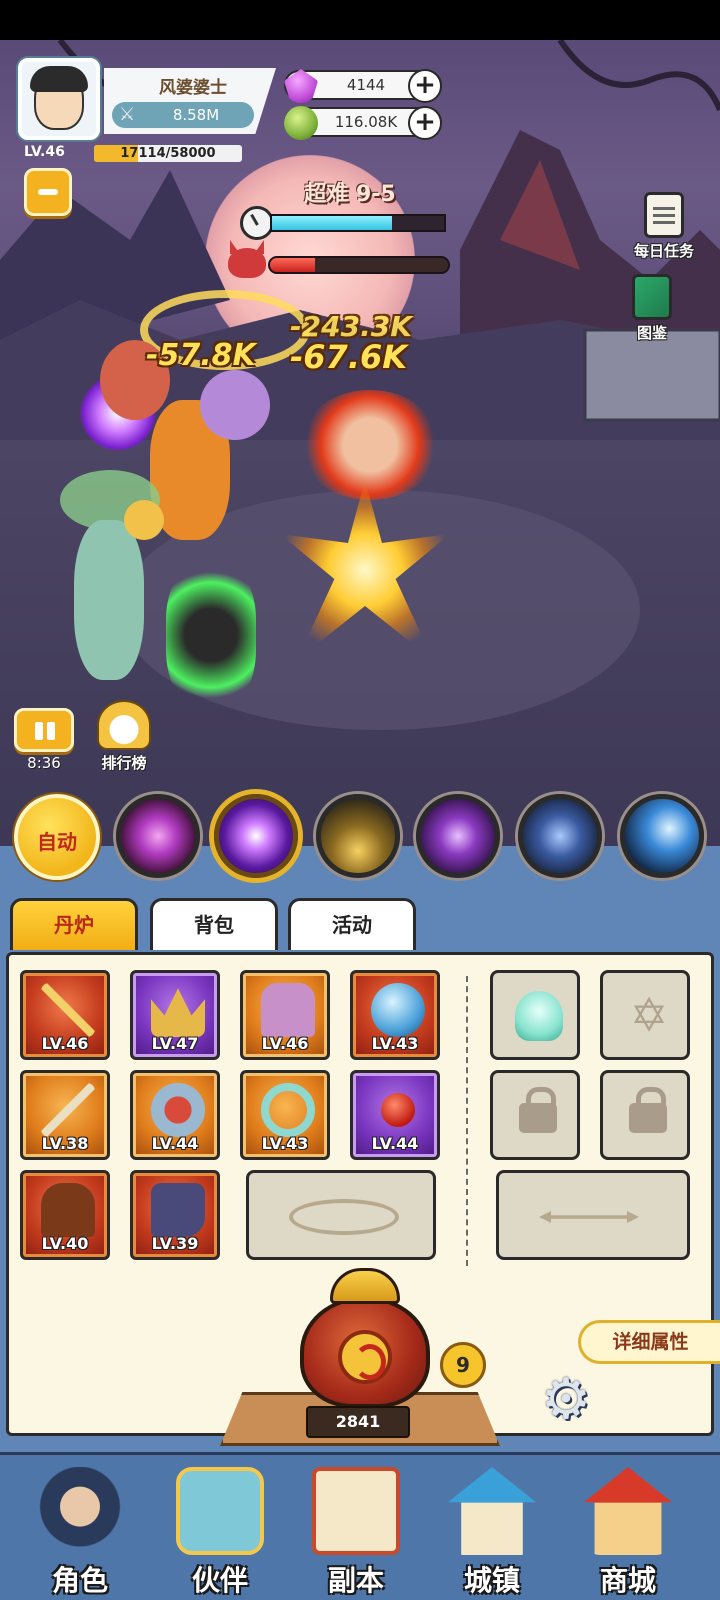  I want to click on avatar-hair, so click(59, 79).